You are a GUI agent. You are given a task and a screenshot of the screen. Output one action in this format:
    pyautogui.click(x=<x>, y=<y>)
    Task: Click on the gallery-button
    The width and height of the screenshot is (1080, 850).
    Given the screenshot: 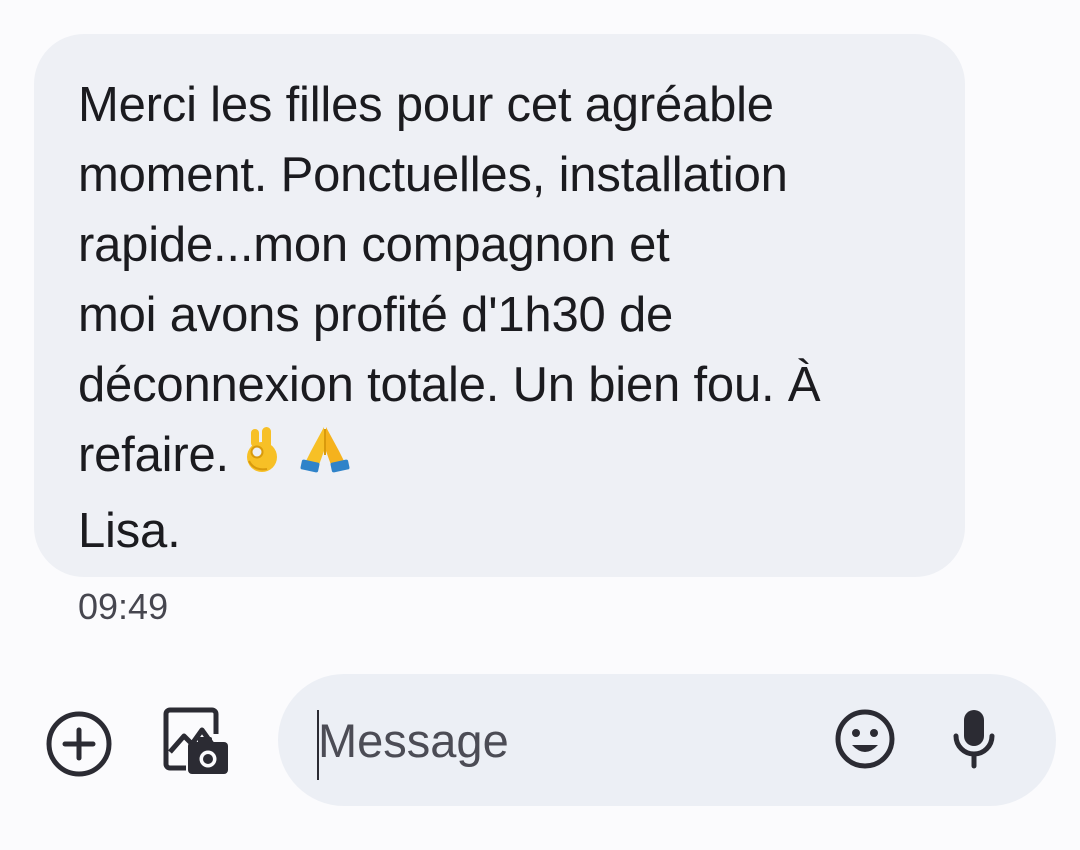 What is the action you would take?
    pyautogui.click(x=196, y=742)
    